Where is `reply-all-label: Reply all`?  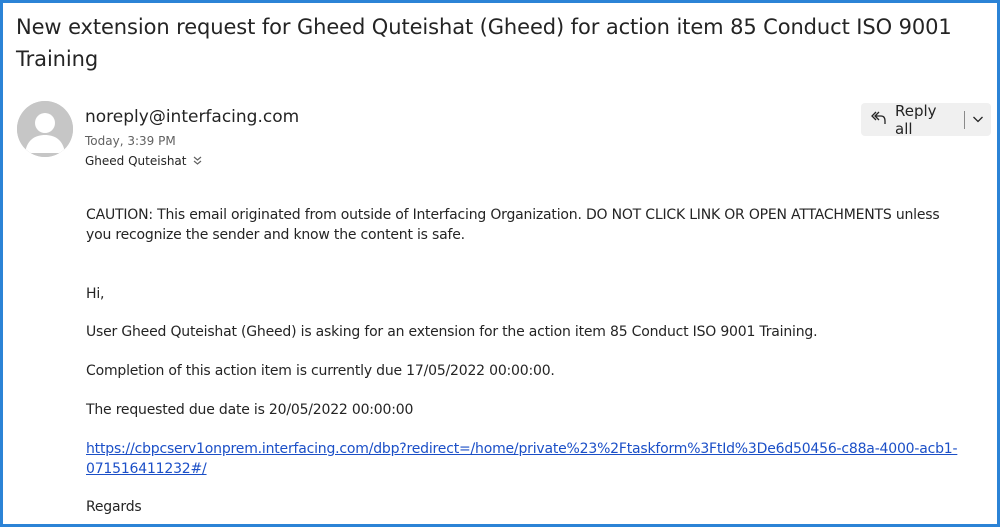
reply-all-label: Reply all is located at coordinates (916, 119).